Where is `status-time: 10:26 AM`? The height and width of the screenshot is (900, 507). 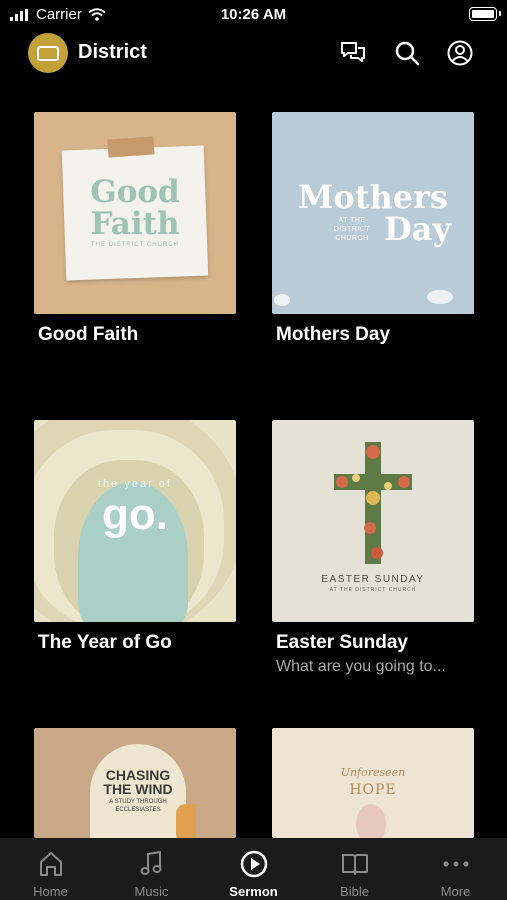 status-time: 10:26 AM is located at coordinates (253, 14).